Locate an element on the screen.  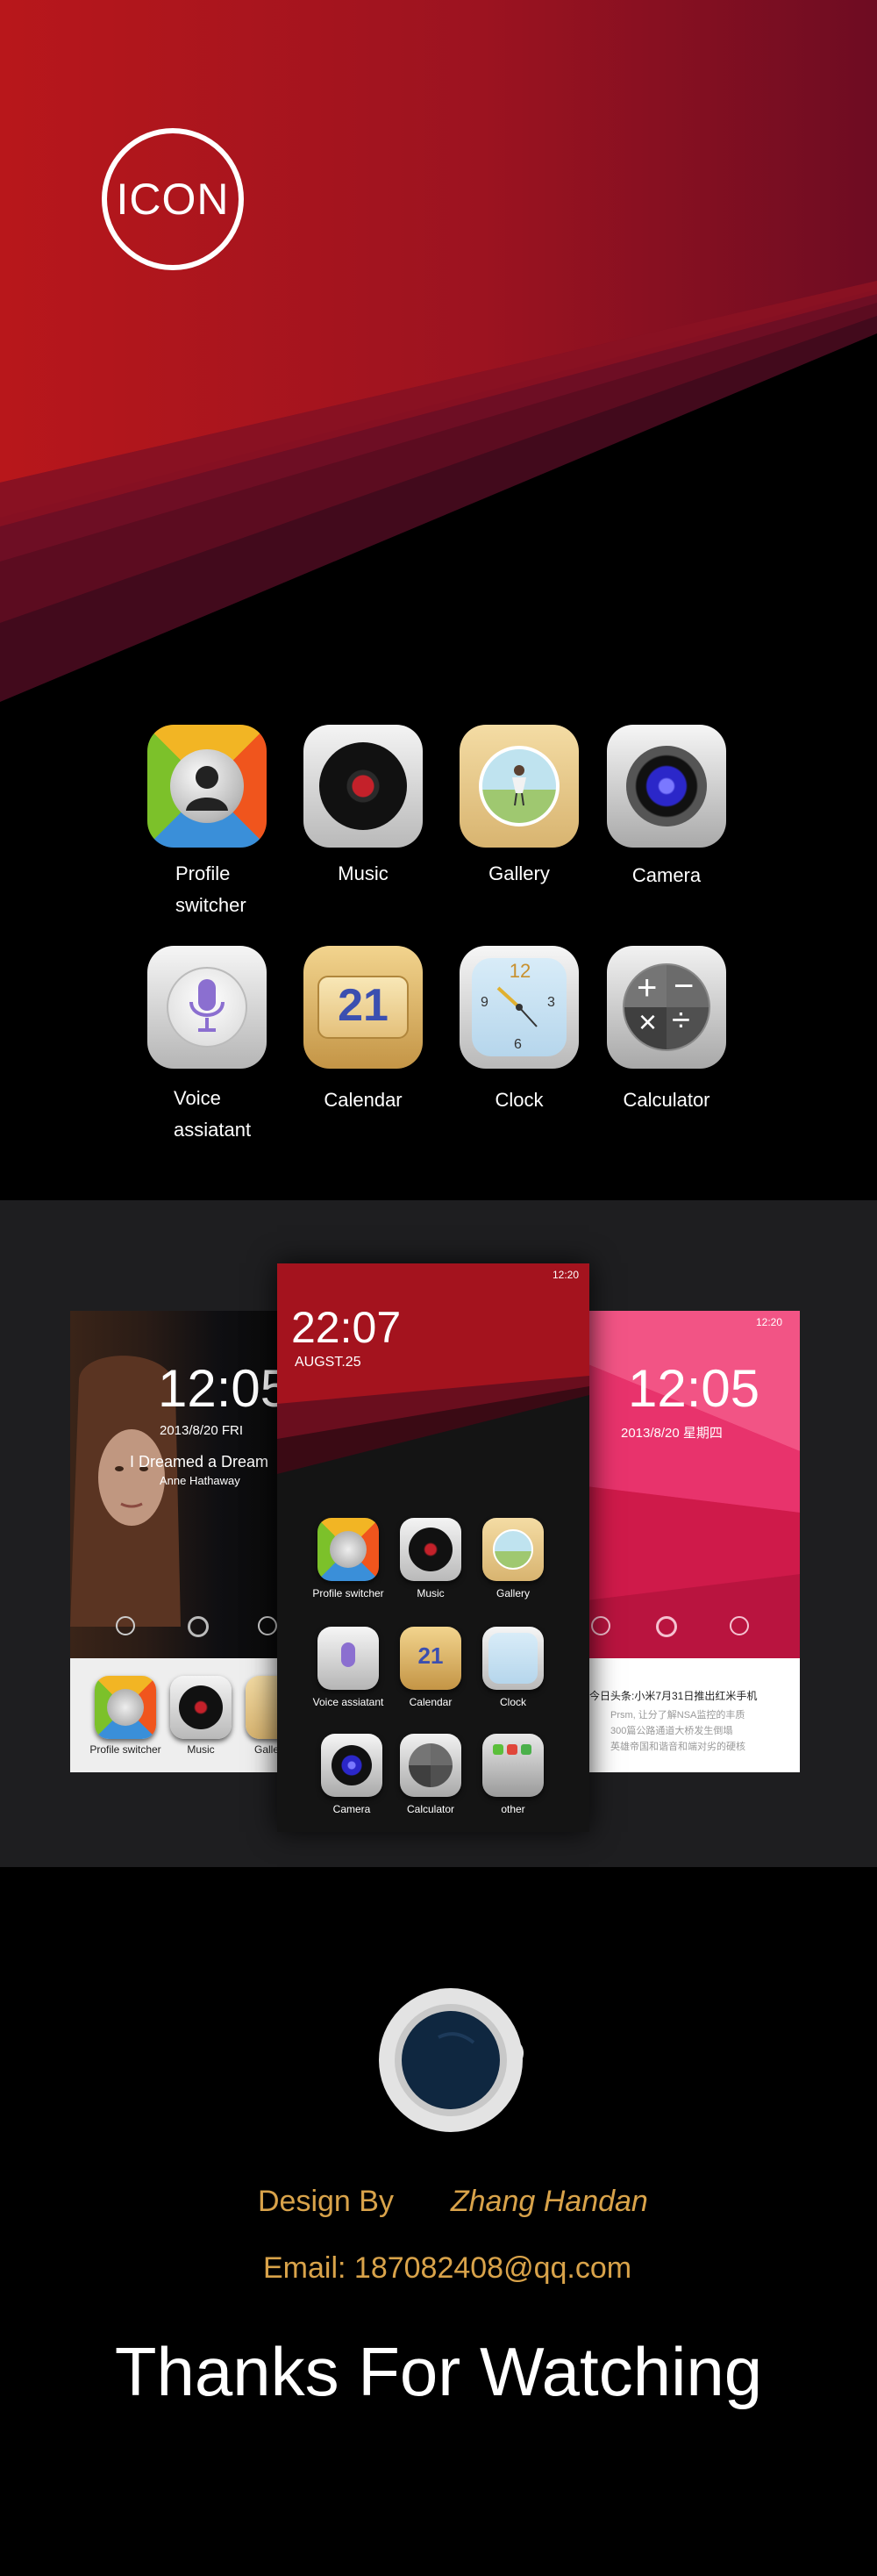
right-home-ring-icon is located at coordinates (666, 1626).